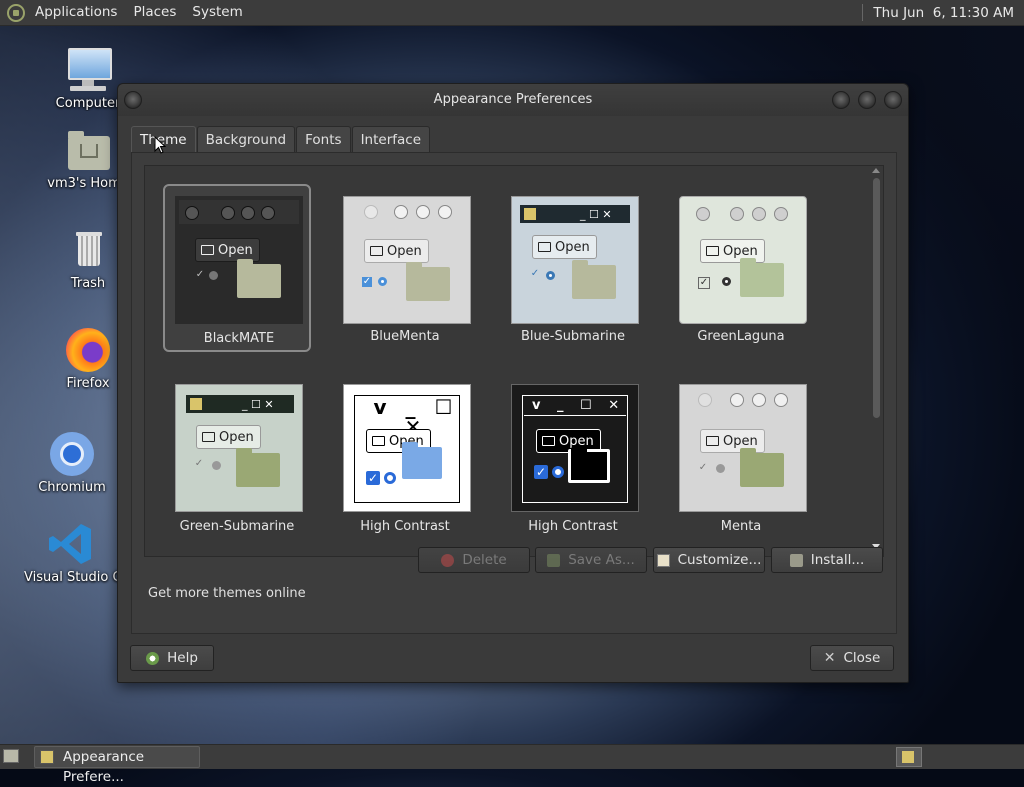 The width and height of the screenshot is (1024, 787). Describe the element at coordinates (876, 170) in the screenshot. I see `scroll-up-arrow-icon` at that location.